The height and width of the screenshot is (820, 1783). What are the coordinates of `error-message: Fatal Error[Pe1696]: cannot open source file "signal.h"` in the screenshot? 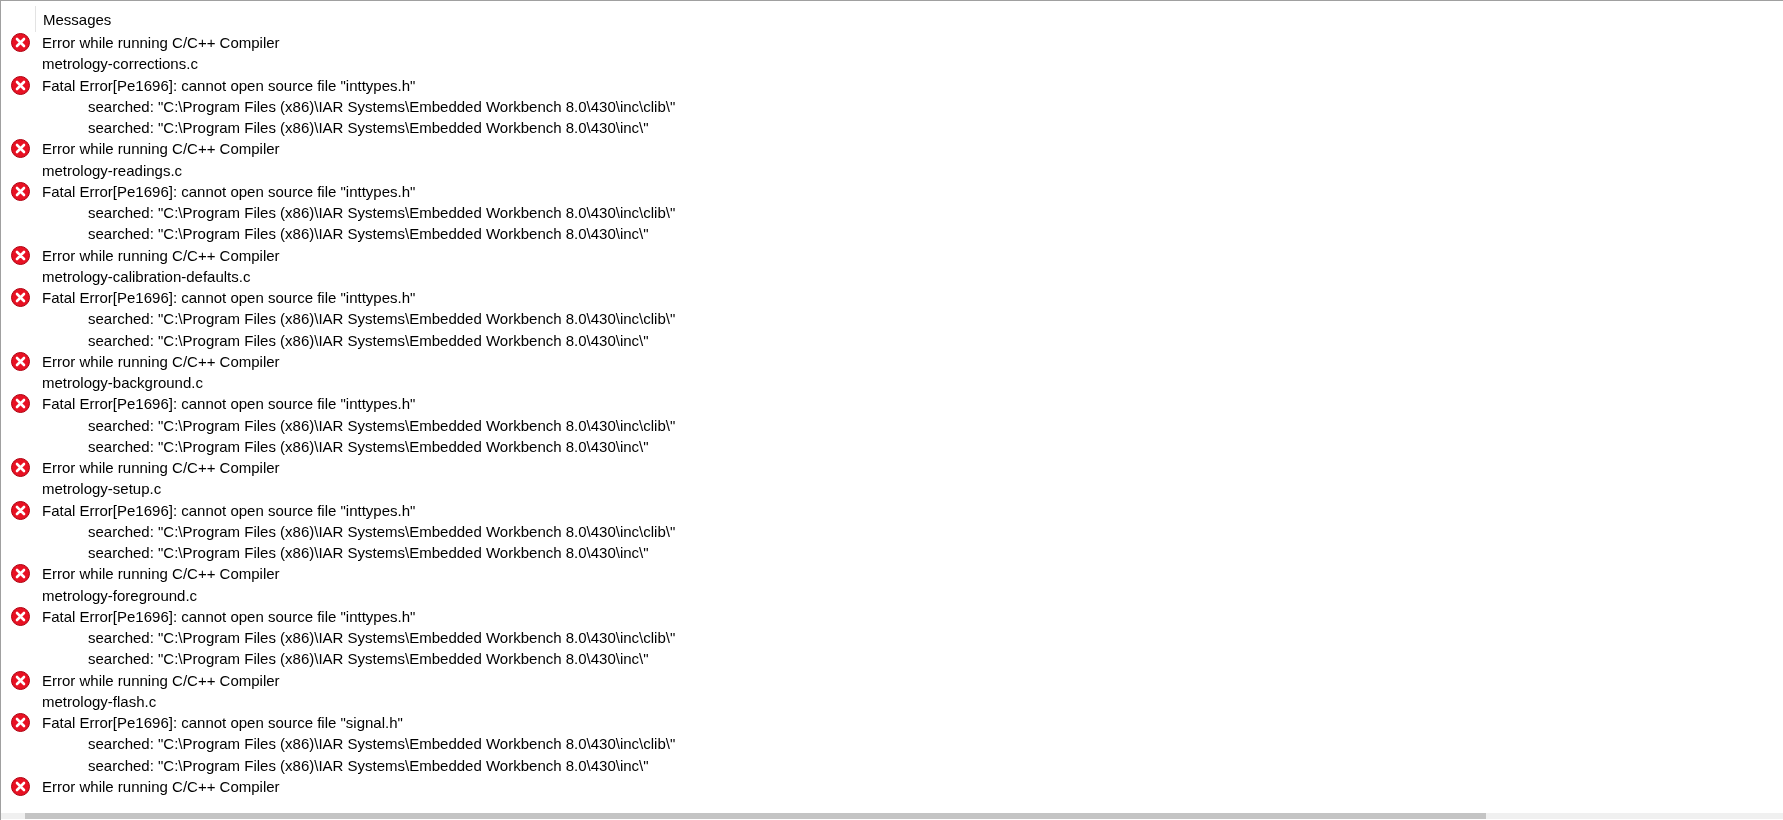 It's located at (222, 723).